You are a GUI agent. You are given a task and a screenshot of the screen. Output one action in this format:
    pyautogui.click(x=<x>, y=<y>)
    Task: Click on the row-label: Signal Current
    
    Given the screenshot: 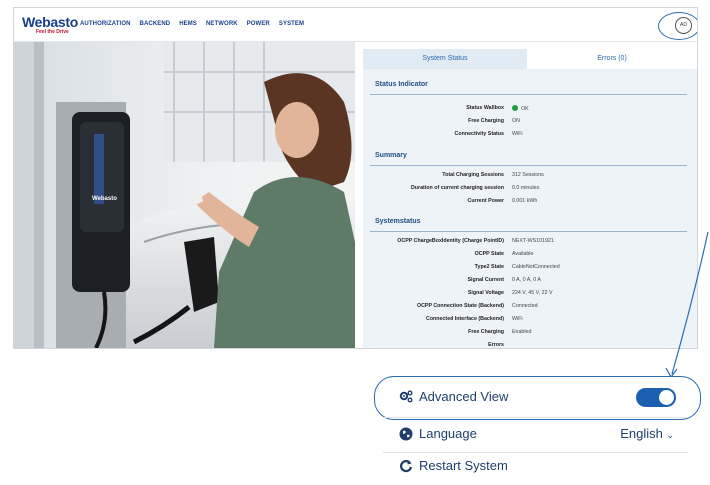 What is the action you would take?
    pyautogui.click(x=486, y=280)
    